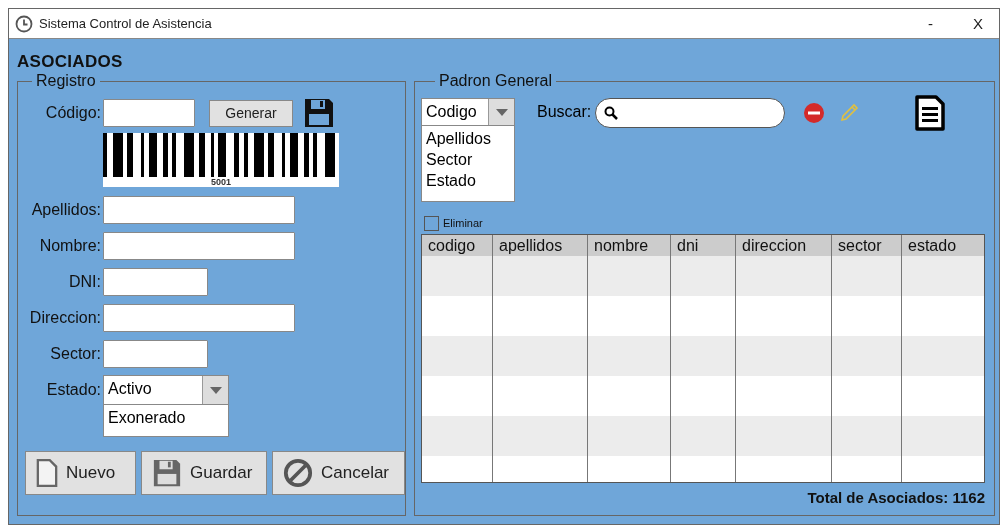  Describe the element at coordinates (930, 23) in the screenshot. I see `minimize-button: -` at that location.